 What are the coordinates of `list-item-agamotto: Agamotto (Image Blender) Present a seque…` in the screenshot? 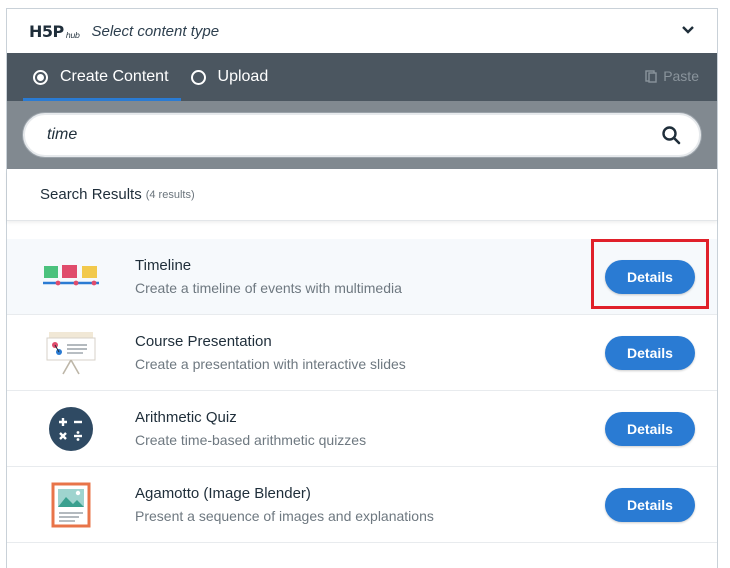 It's located at (362, 505).